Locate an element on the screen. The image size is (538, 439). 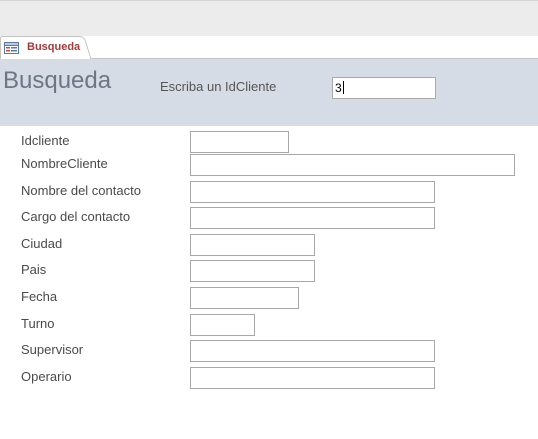
idcliente-search-input: 3 is located at coordinates (384, 88).